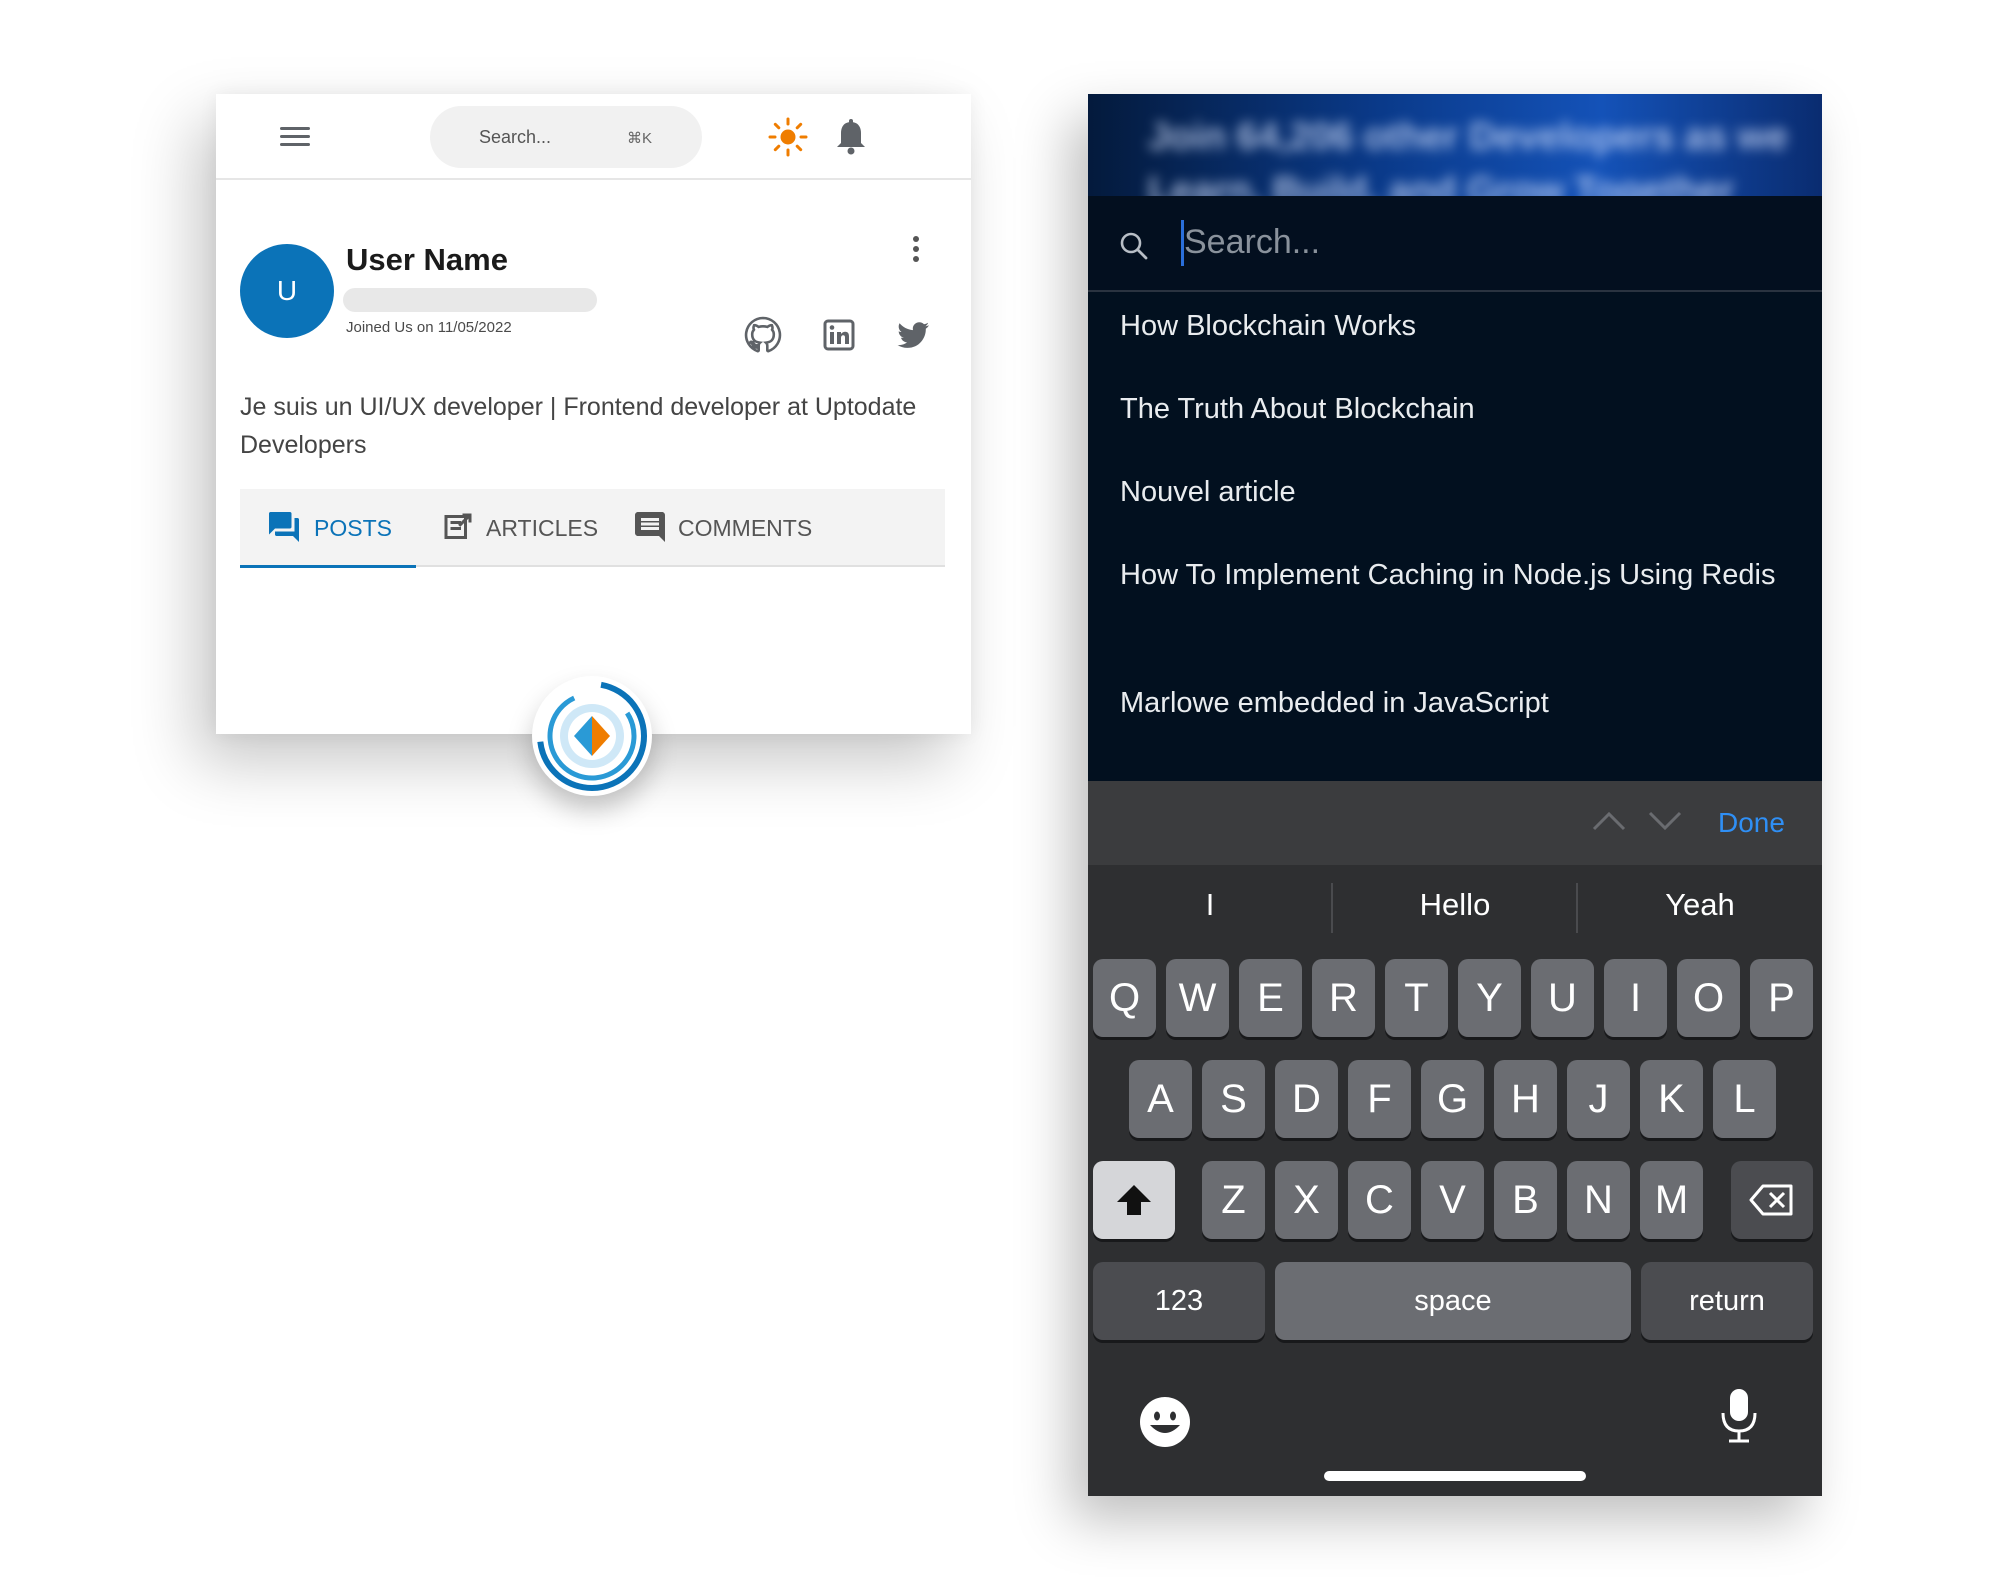  Describe the element at coordinates (640, 138) in the screenshot. I see `shortcut-hint: ⌘K` at that location.